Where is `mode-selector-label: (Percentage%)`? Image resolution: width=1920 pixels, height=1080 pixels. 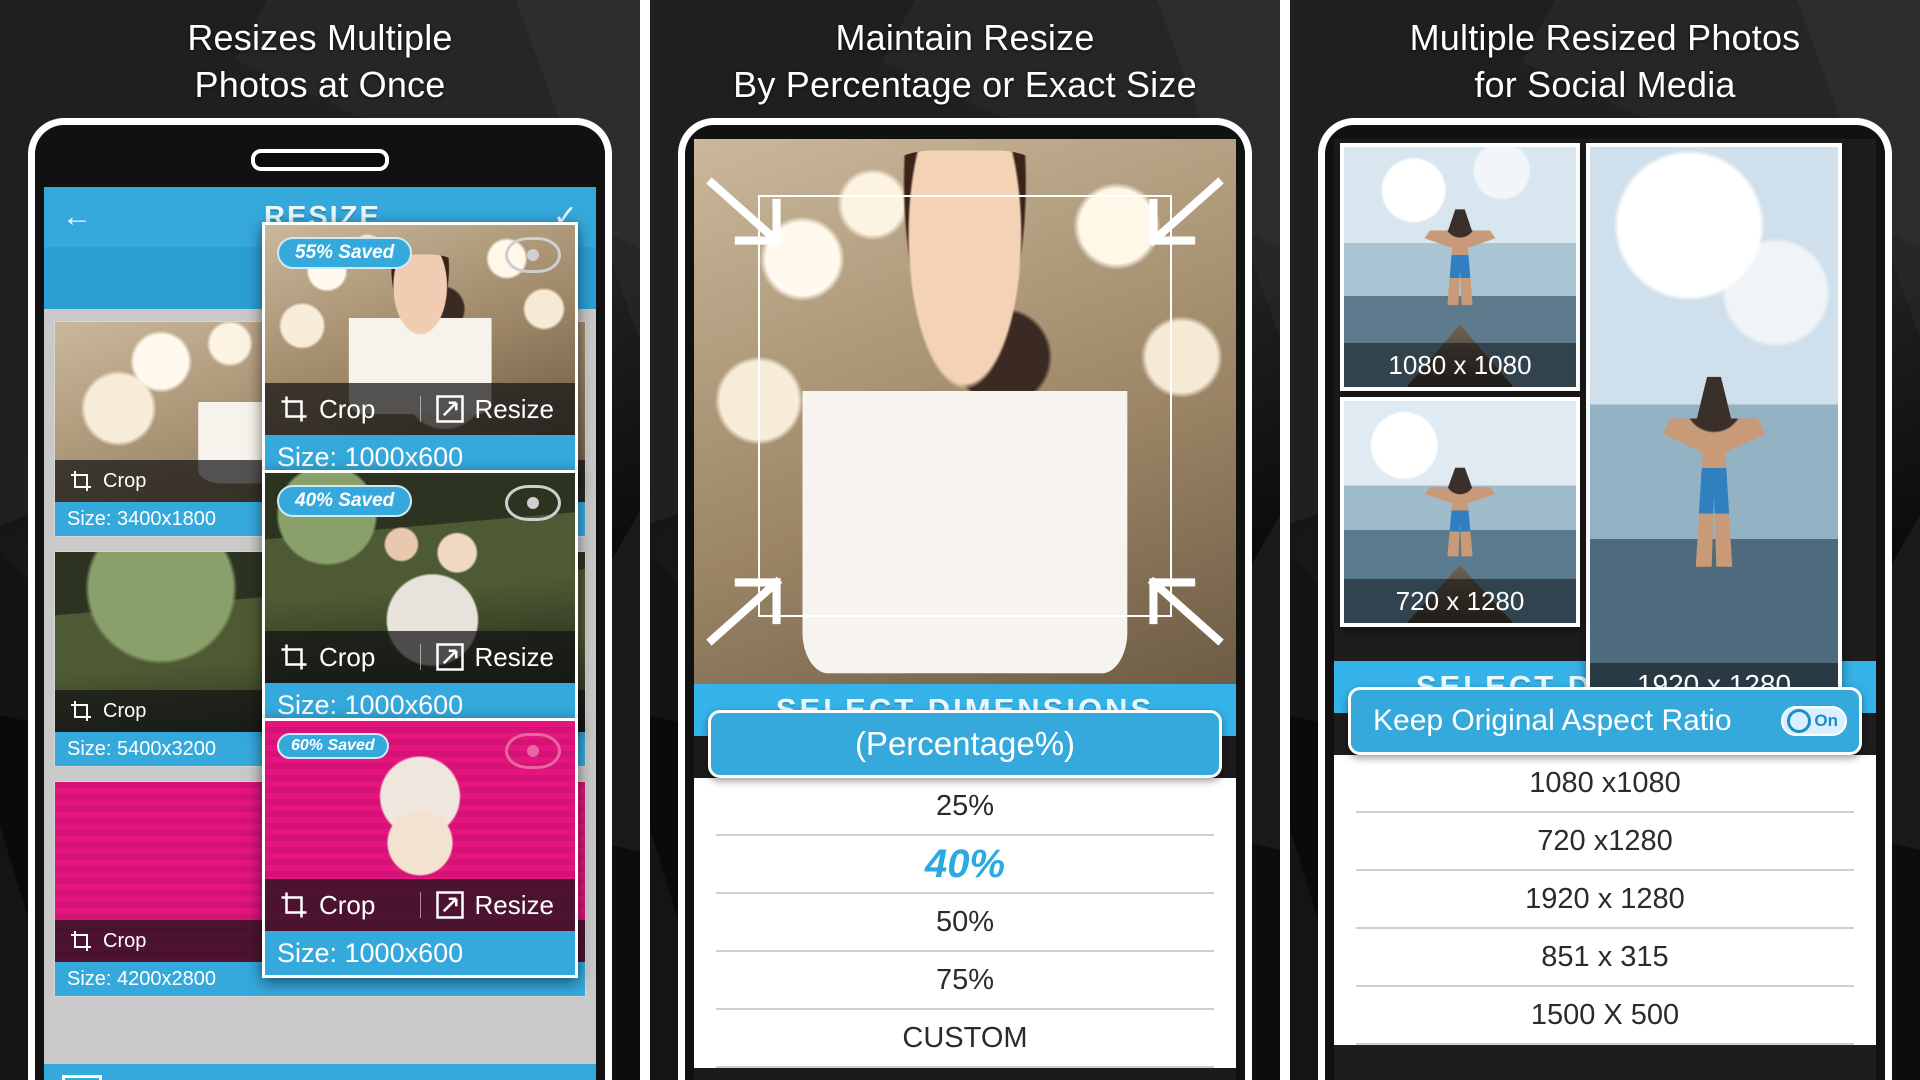
mode-selector-label: (Percentage%) is located at coordinates (965, 743).